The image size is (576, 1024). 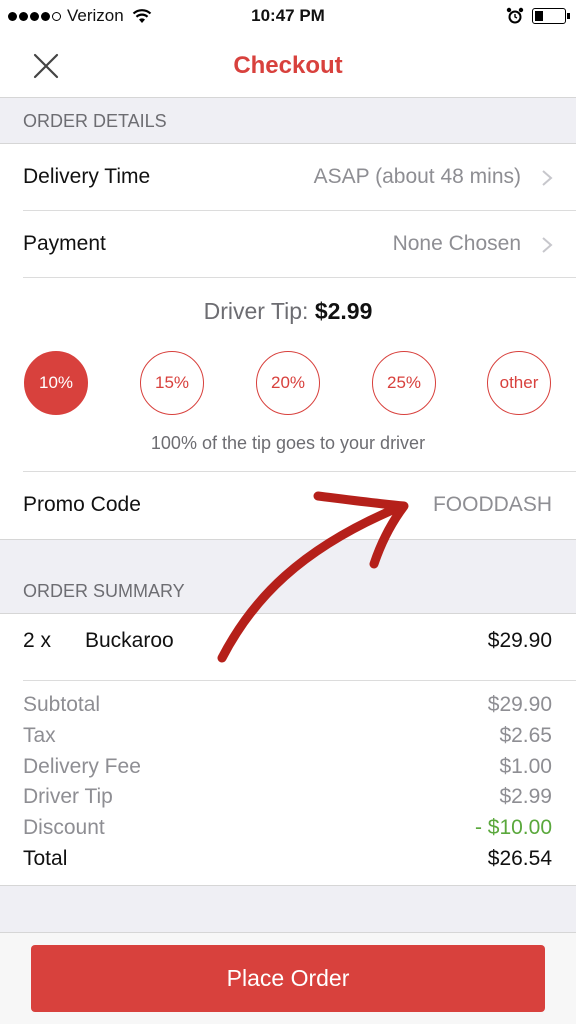 What do you see at coordinates (519, 640) in the screenshot?
I see `item-price: $29.90` at bounding box center [519, 640].